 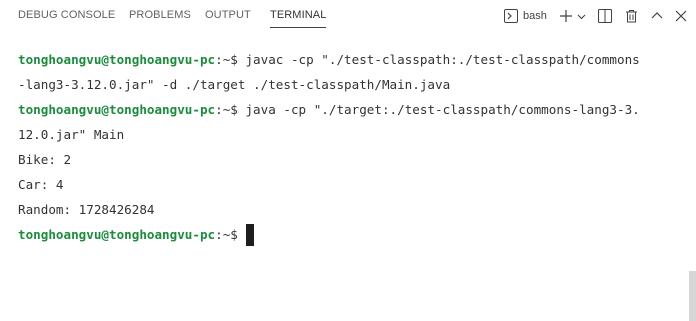 I want to click on close-icon, so click(x=681, y=16).